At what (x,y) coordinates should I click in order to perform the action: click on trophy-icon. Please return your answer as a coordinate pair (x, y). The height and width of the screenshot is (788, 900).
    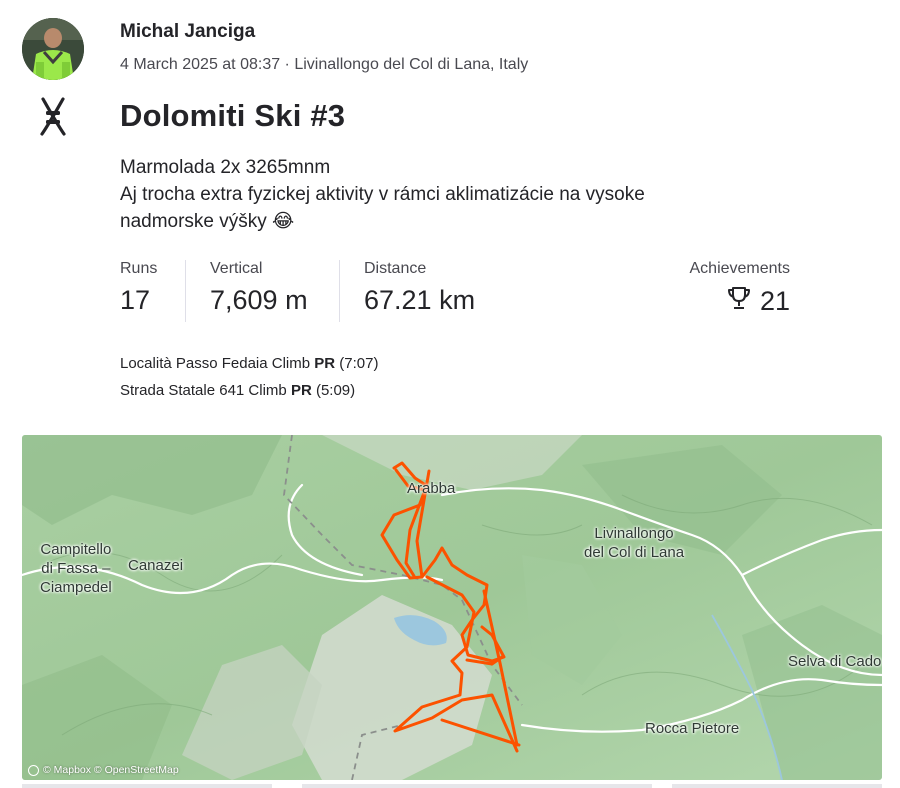
    Looking at the image, I should click on (739, 301).